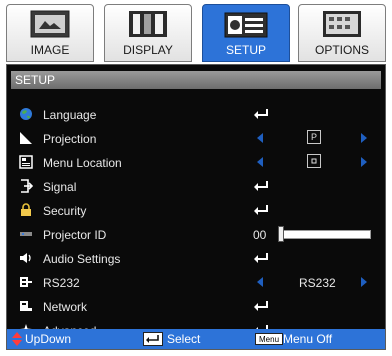 This screenshot has height=356, width=392. Describe the element at coordinates (75, 235) in the screenshot. I see `menu-item-label: Projector ID` at that location.